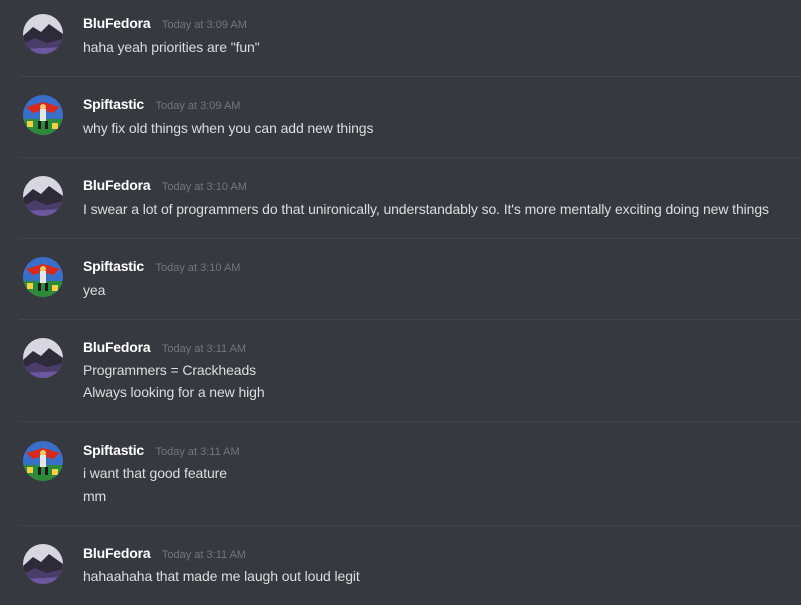 This screenshot has width=801, height=605. I want to click on message-text: Programmers = Crackheads, so click(170, 370).